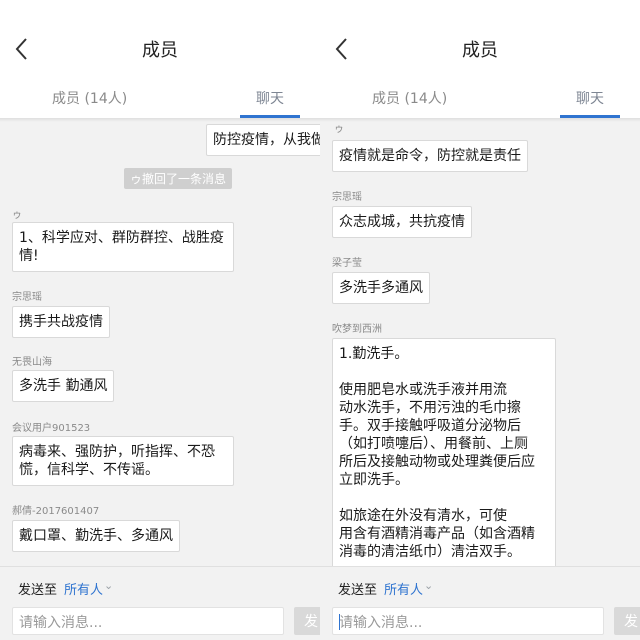 The image size is (640, 640). I want to click on message-sender: 吹梦到西洲, so click(357, 329).